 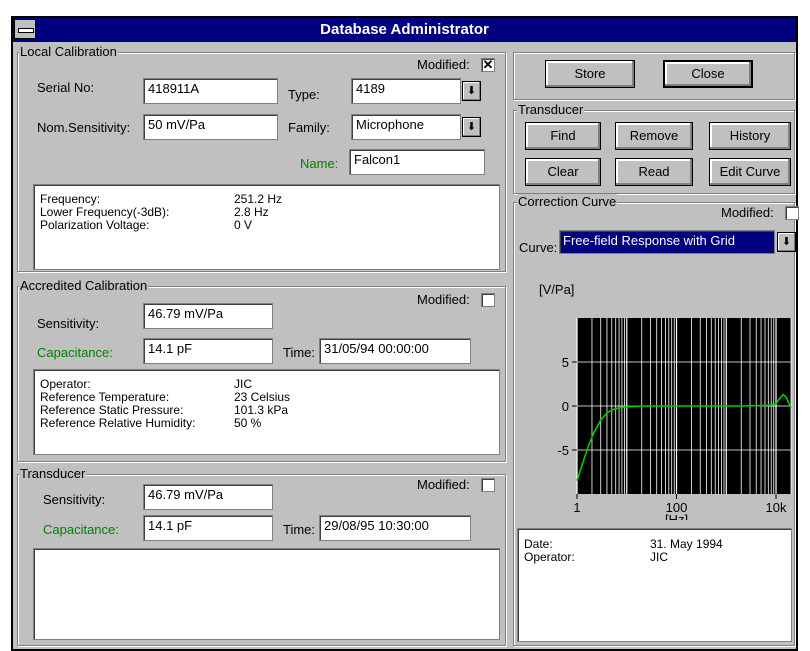 What do you see at coordinates (210, 91) in the screenshot?
I see `serial-no-field: 418911A` at bounding box center [210, 91].